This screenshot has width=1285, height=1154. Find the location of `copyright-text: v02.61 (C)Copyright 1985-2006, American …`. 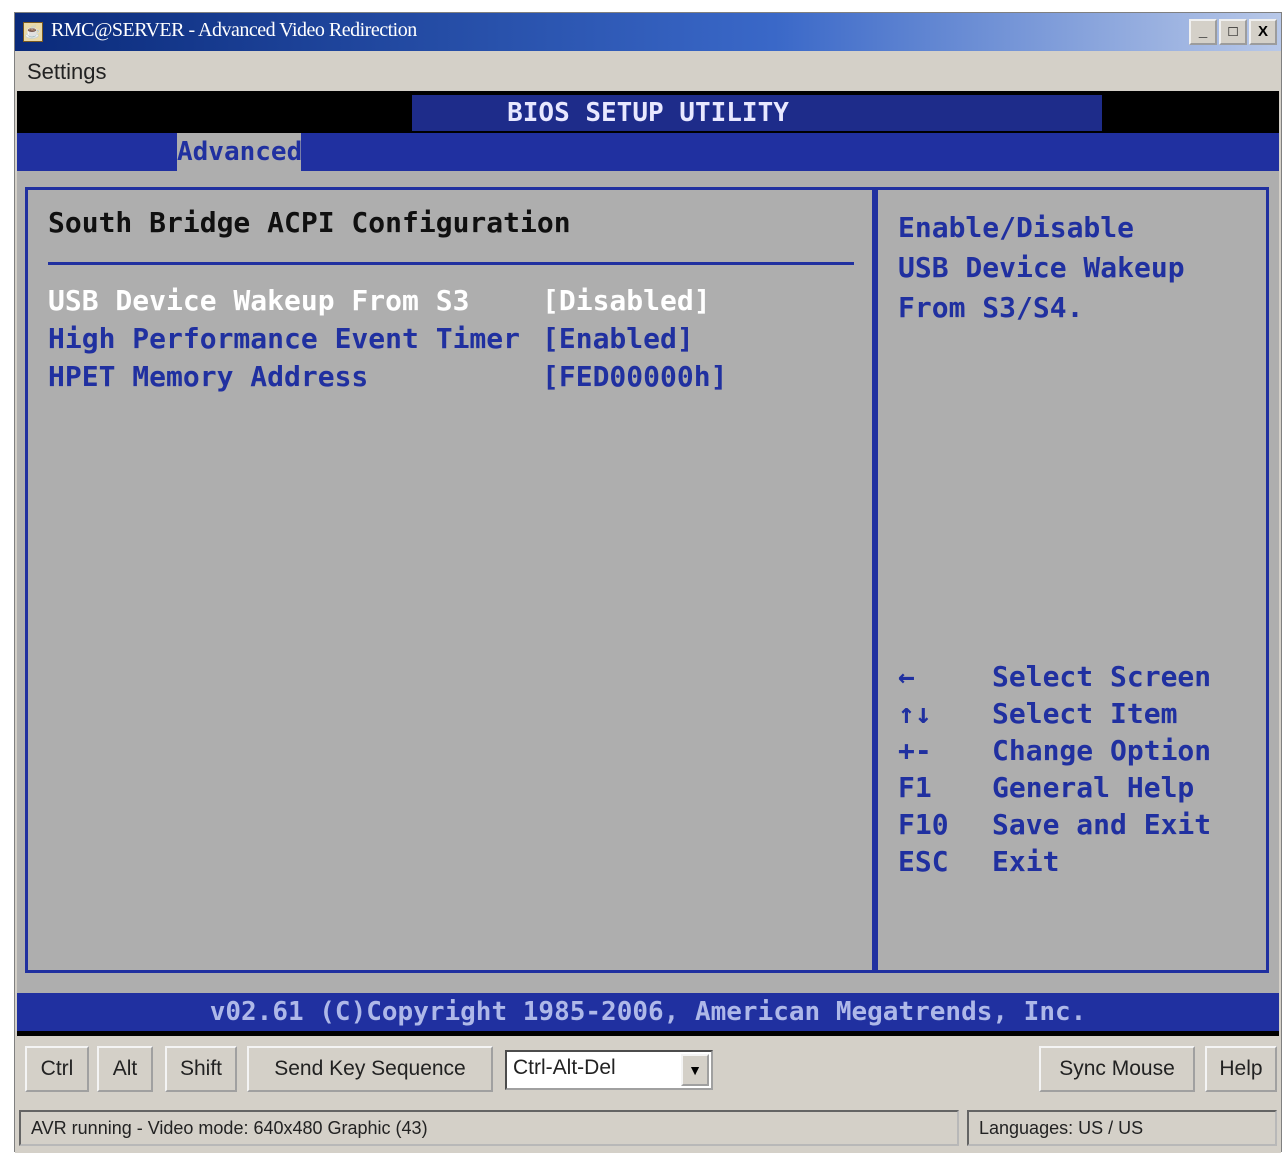

copyright-text: v02.61 (C)Copyright 1985-2006, American … is located at coordinates (648, 1012).